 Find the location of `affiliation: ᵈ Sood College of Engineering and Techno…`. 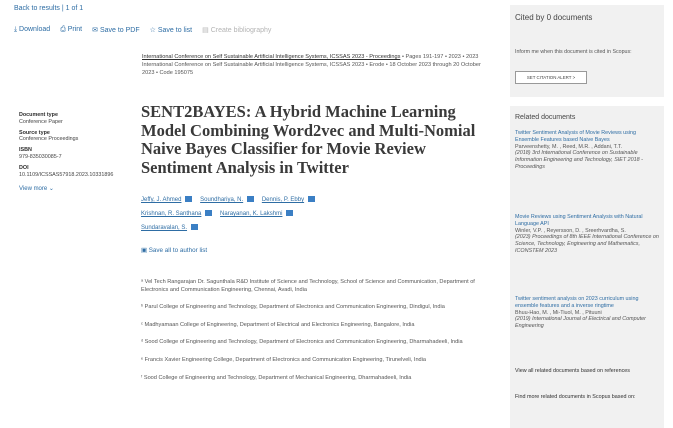

affiliation: ᵈ Sood College of Engineering and Techno… is located at coordinates (302, 342).